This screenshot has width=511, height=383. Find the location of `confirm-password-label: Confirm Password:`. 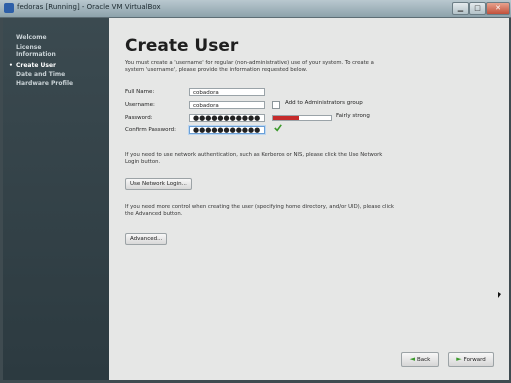

confirm-password-label: Confirm Password: is located at coordinates (150, 130).